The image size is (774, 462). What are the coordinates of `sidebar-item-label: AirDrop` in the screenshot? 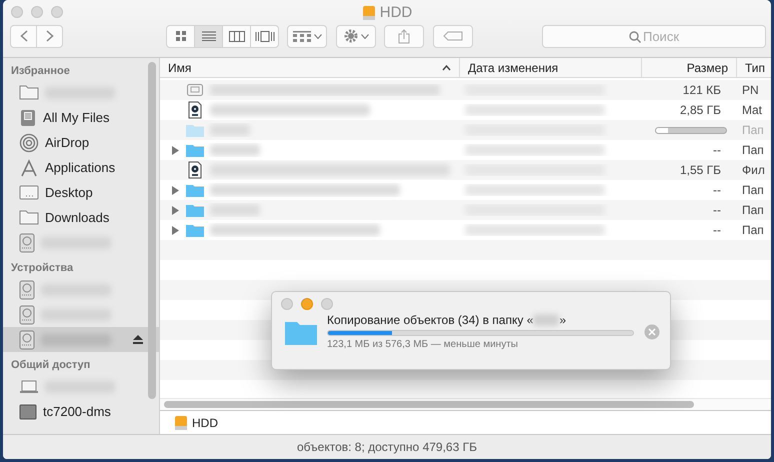 It's located at (67, 142).